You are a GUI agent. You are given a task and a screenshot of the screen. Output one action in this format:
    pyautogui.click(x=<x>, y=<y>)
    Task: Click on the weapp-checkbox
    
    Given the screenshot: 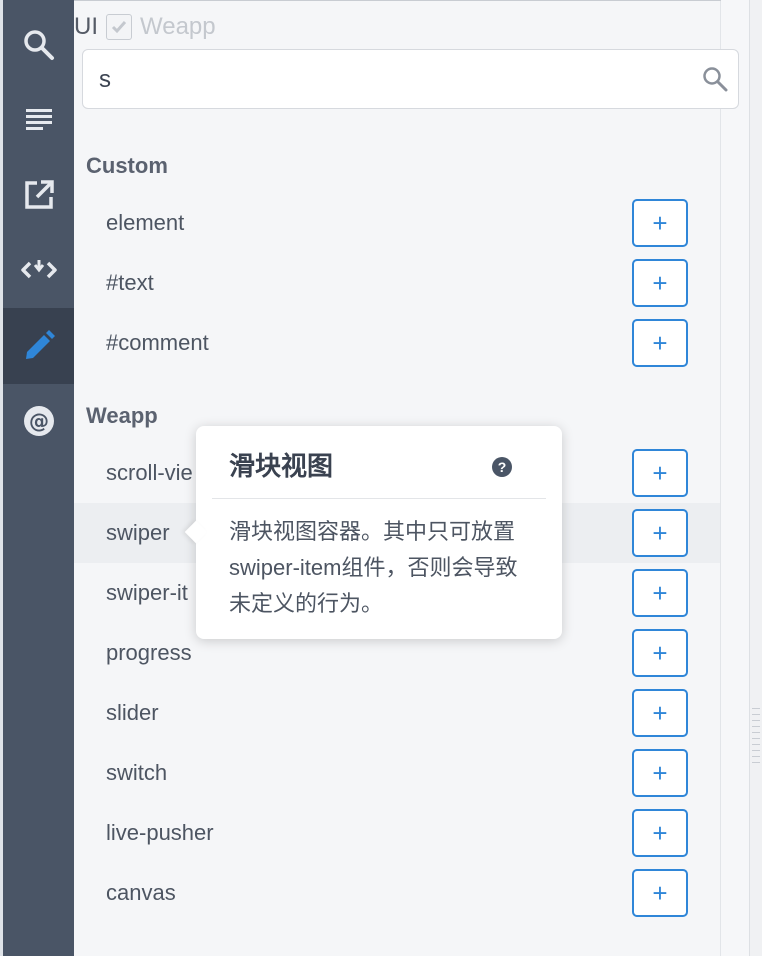 What is the action you would take?
    pyautogui.click(x=119, y=27)
    